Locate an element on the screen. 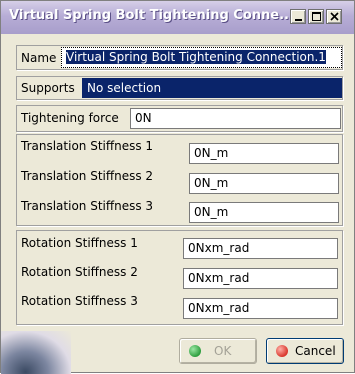  translation-stiffness-1-input: 0N_m is located at coordinates (264, 153).